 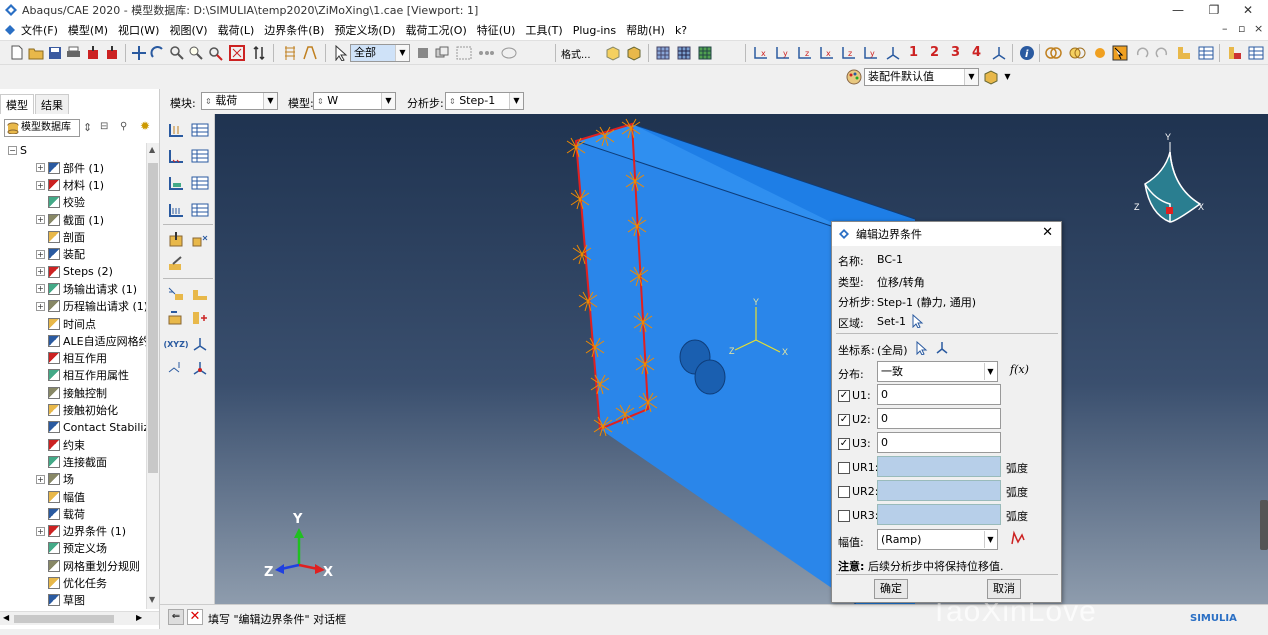 What do you see at coordinates (853, 76) in the screenshot?
I see `palette-icon` at bounding box center [853, 76].